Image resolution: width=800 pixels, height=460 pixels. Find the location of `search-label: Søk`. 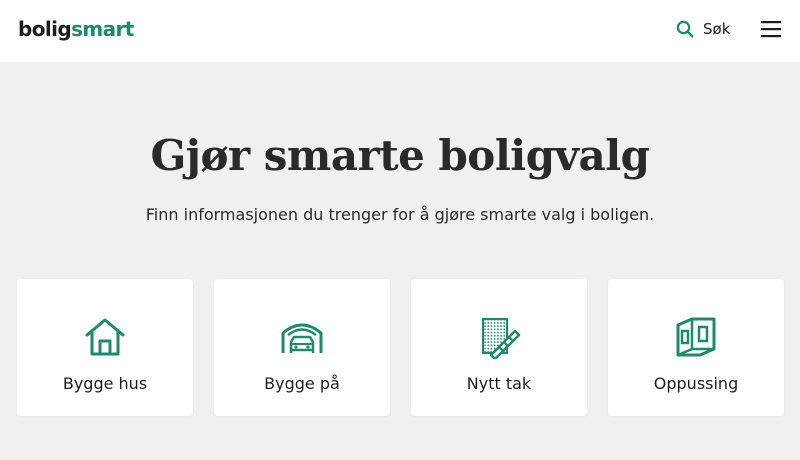

search-label: Søk is located at coordinates (717, 29).